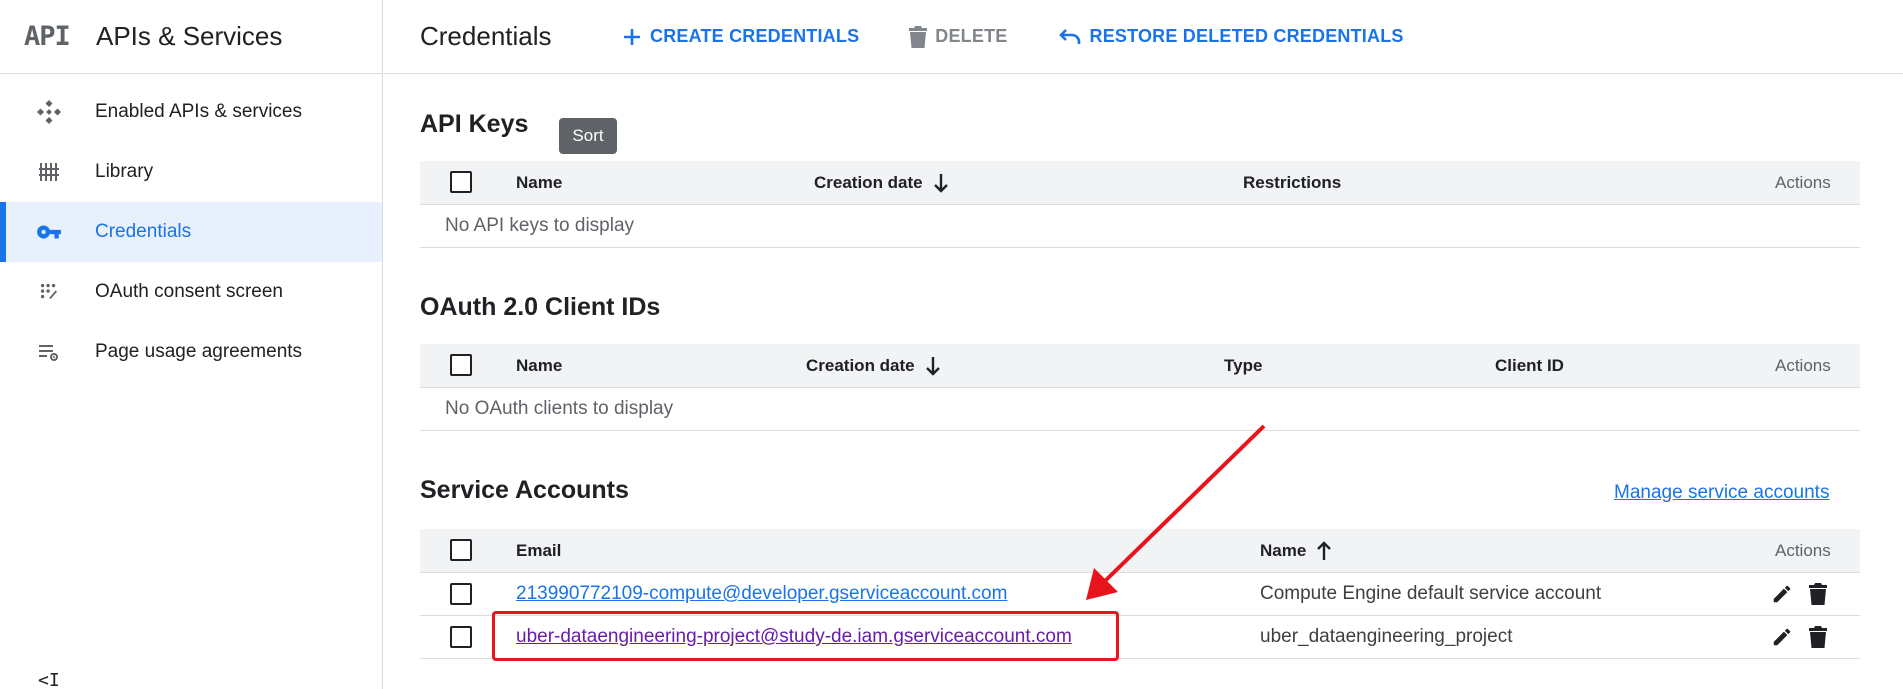 This screenshot has height=689, width=1903. What do you see at coordinates (49, 679) in the screenshot?
I see `collapse-sidebar-icon: <I` at bounding box center [49, 679].